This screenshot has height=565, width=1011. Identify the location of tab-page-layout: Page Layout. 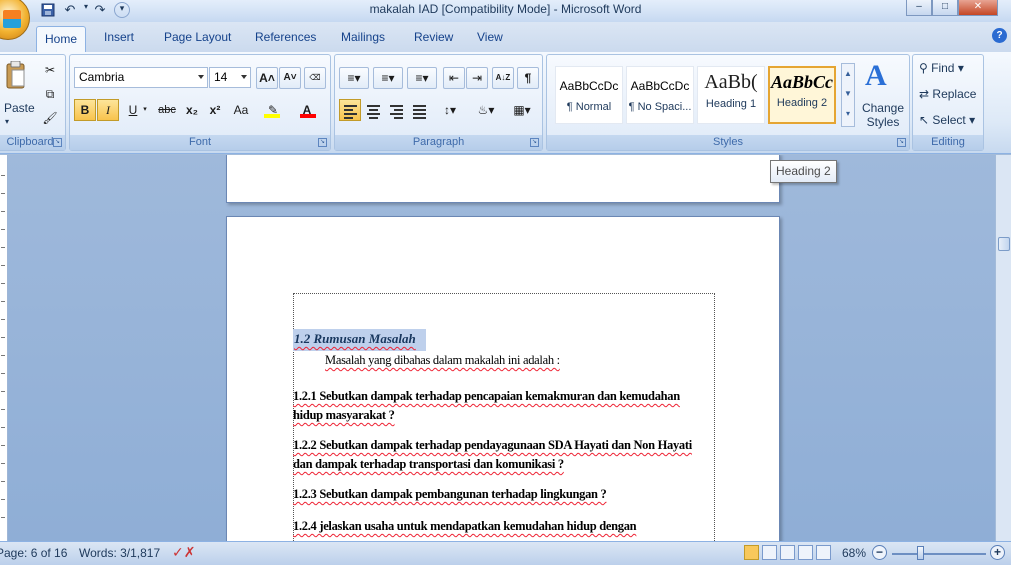
(197, 37).